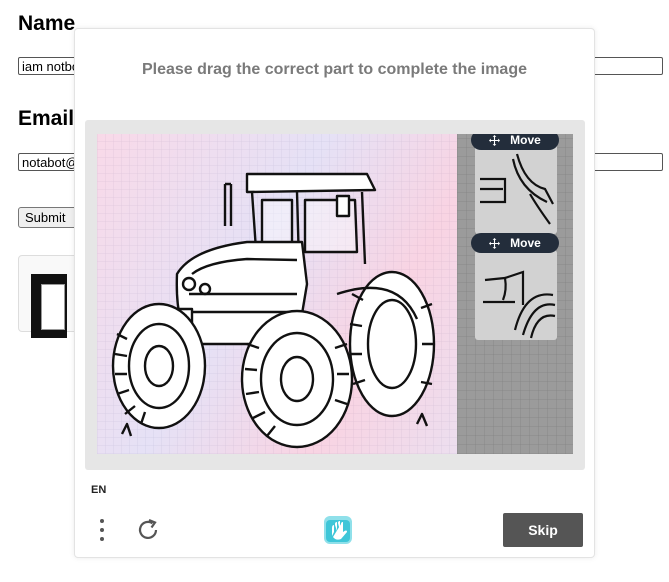  Describe the element at coordinates (338, 530) in the screenshot. I see `hcaptcha-logo-icon` at that location.